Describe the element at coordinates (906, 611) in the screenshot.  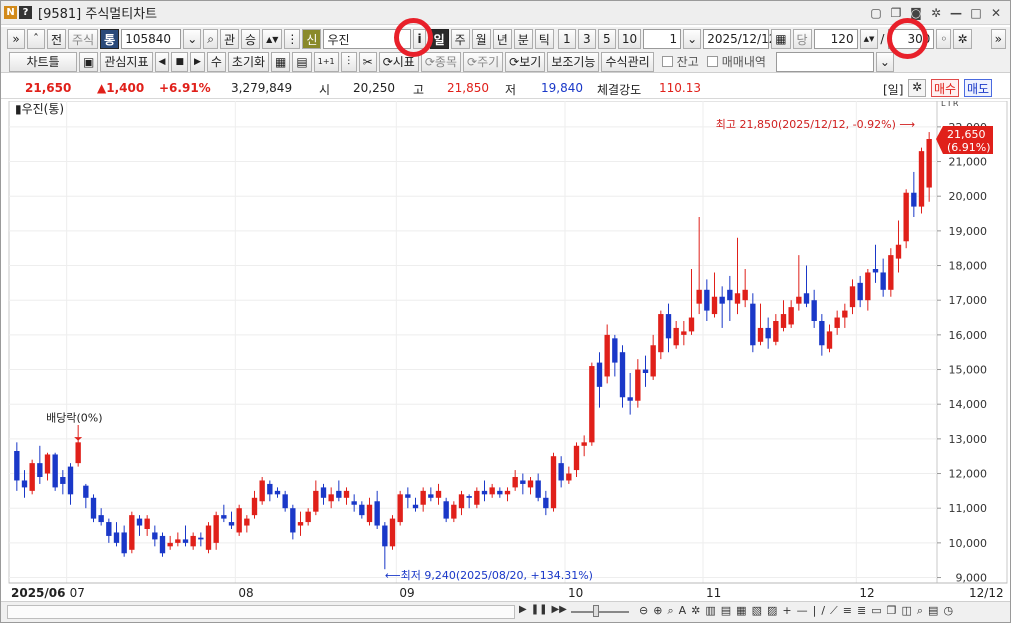
I see `lock-tool-icon: ◫` at that location.